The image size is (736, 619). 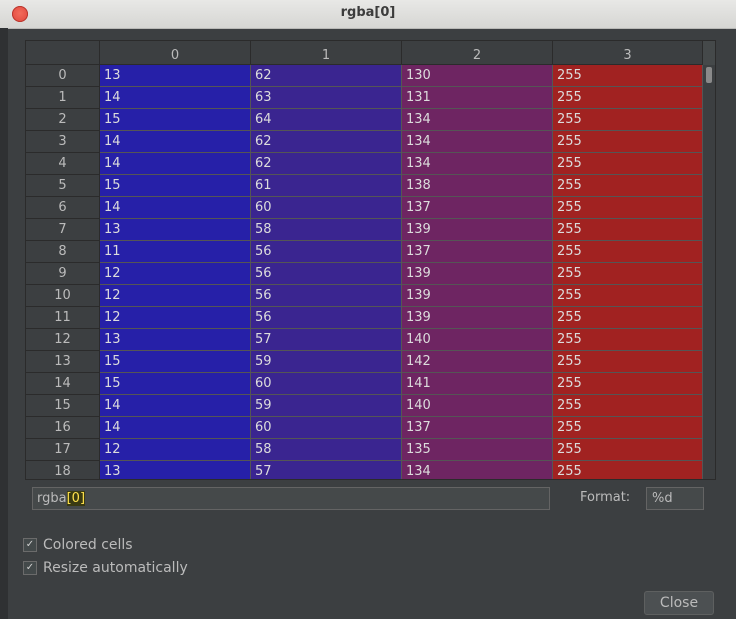 I want to click on row-header: 2, so click(x=63, y=120).